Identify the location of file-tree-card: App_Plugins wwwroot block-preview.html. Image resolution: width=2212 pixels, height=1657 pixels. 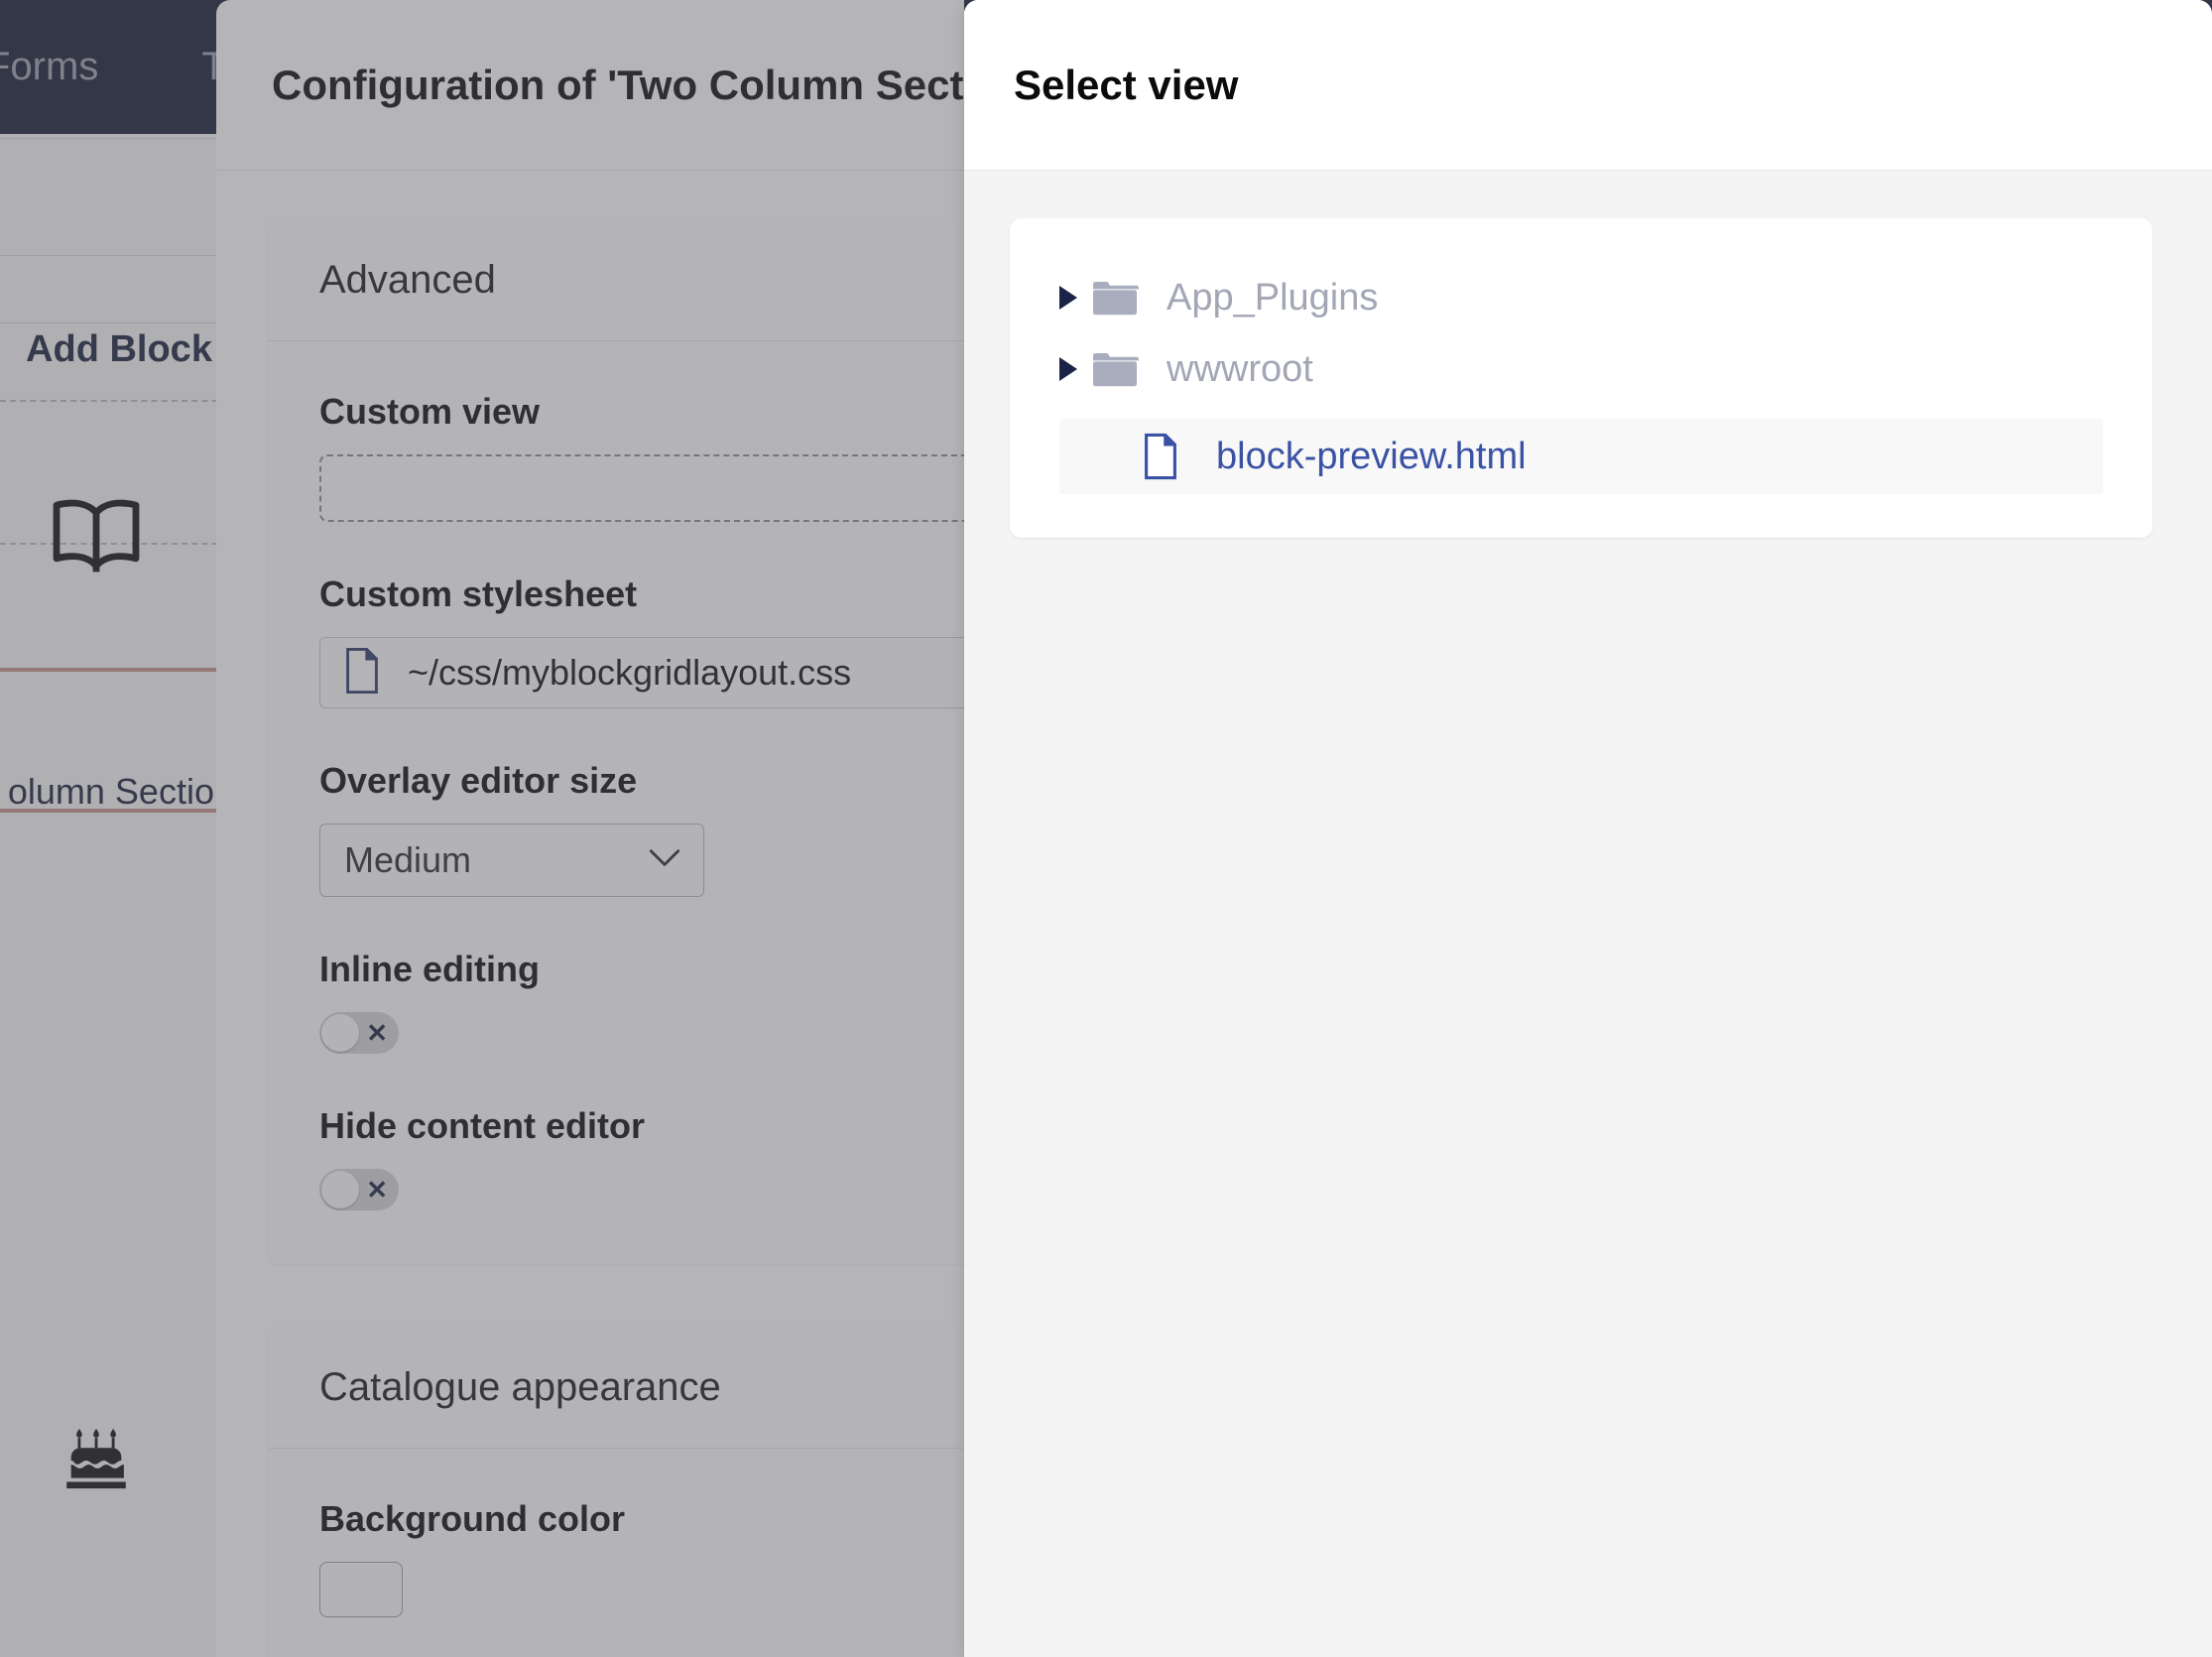
(1581, 378).